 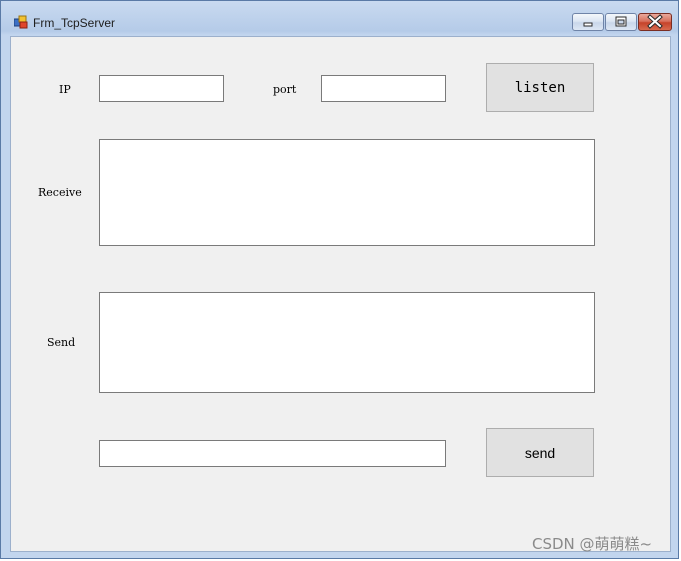 I want to click on receive-label: Receive, so click(x=60, y=192).